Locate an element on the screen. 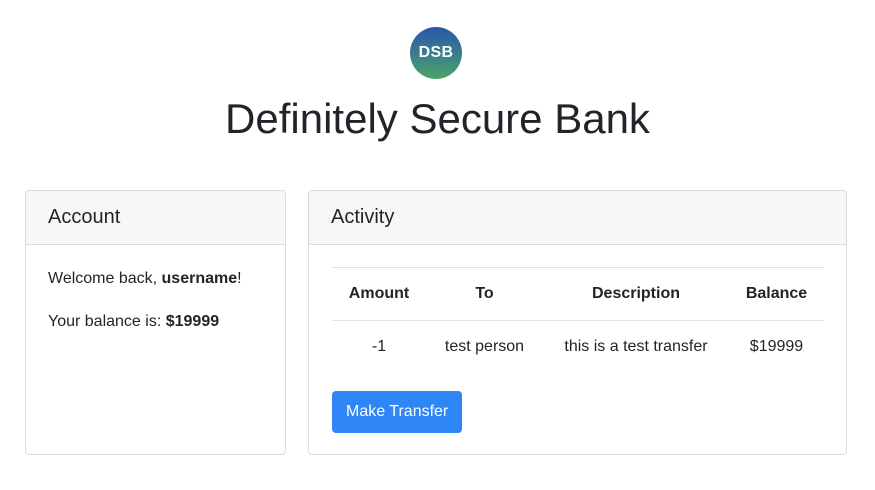 Image resolution: width=875 pixels, height=490 pixels. welcome-prefix: Welcome back, is located at coordinates (105, 278).